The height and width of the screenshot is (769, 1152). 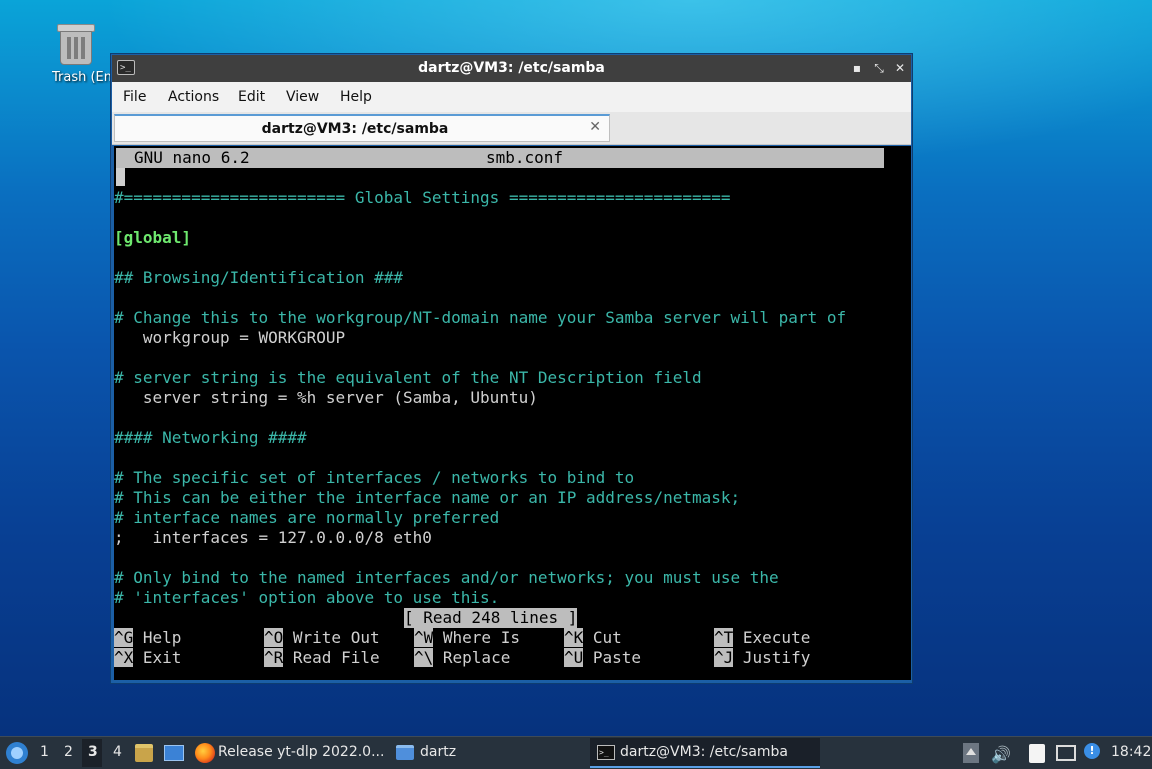 What do you see at coordinates (120, 177) in the screenshot?
I see `text-cursor` at bounding box center [120, 177].